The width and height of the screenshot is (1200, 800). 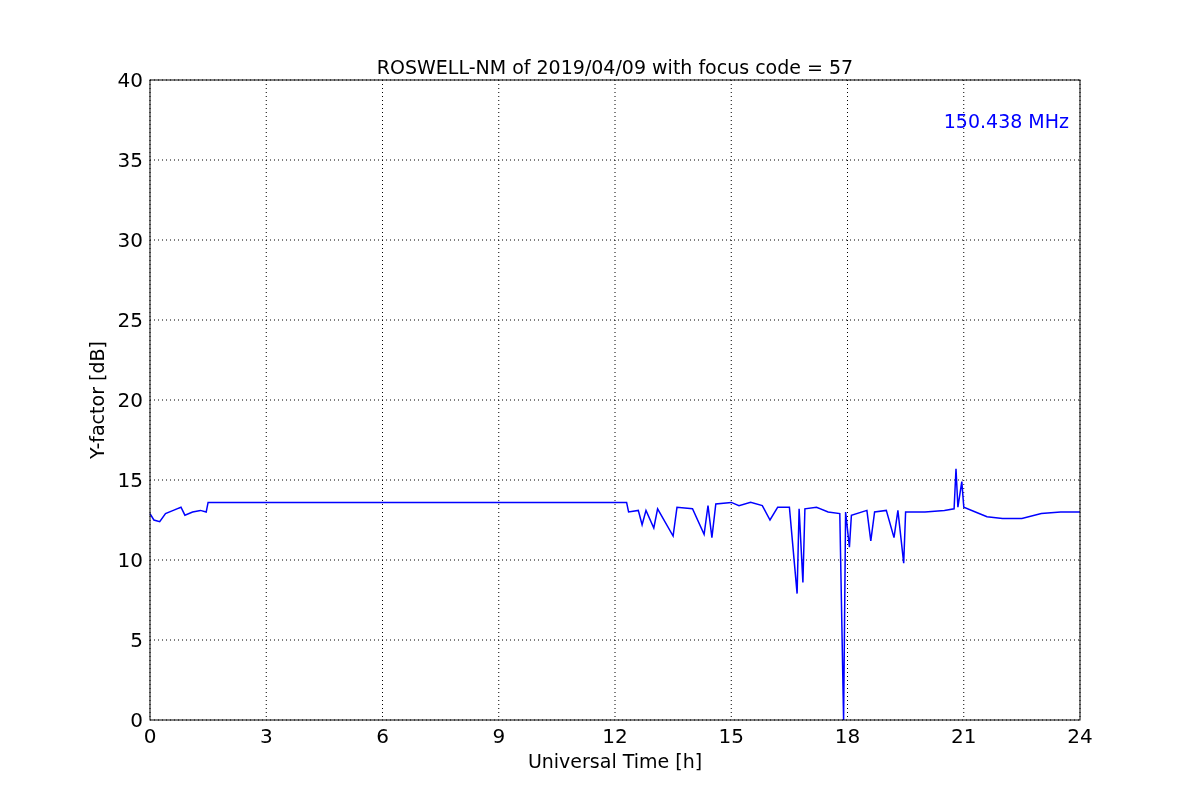 I want to click on x-axis-label: Universal Time [h], so click(x=615, y=761).